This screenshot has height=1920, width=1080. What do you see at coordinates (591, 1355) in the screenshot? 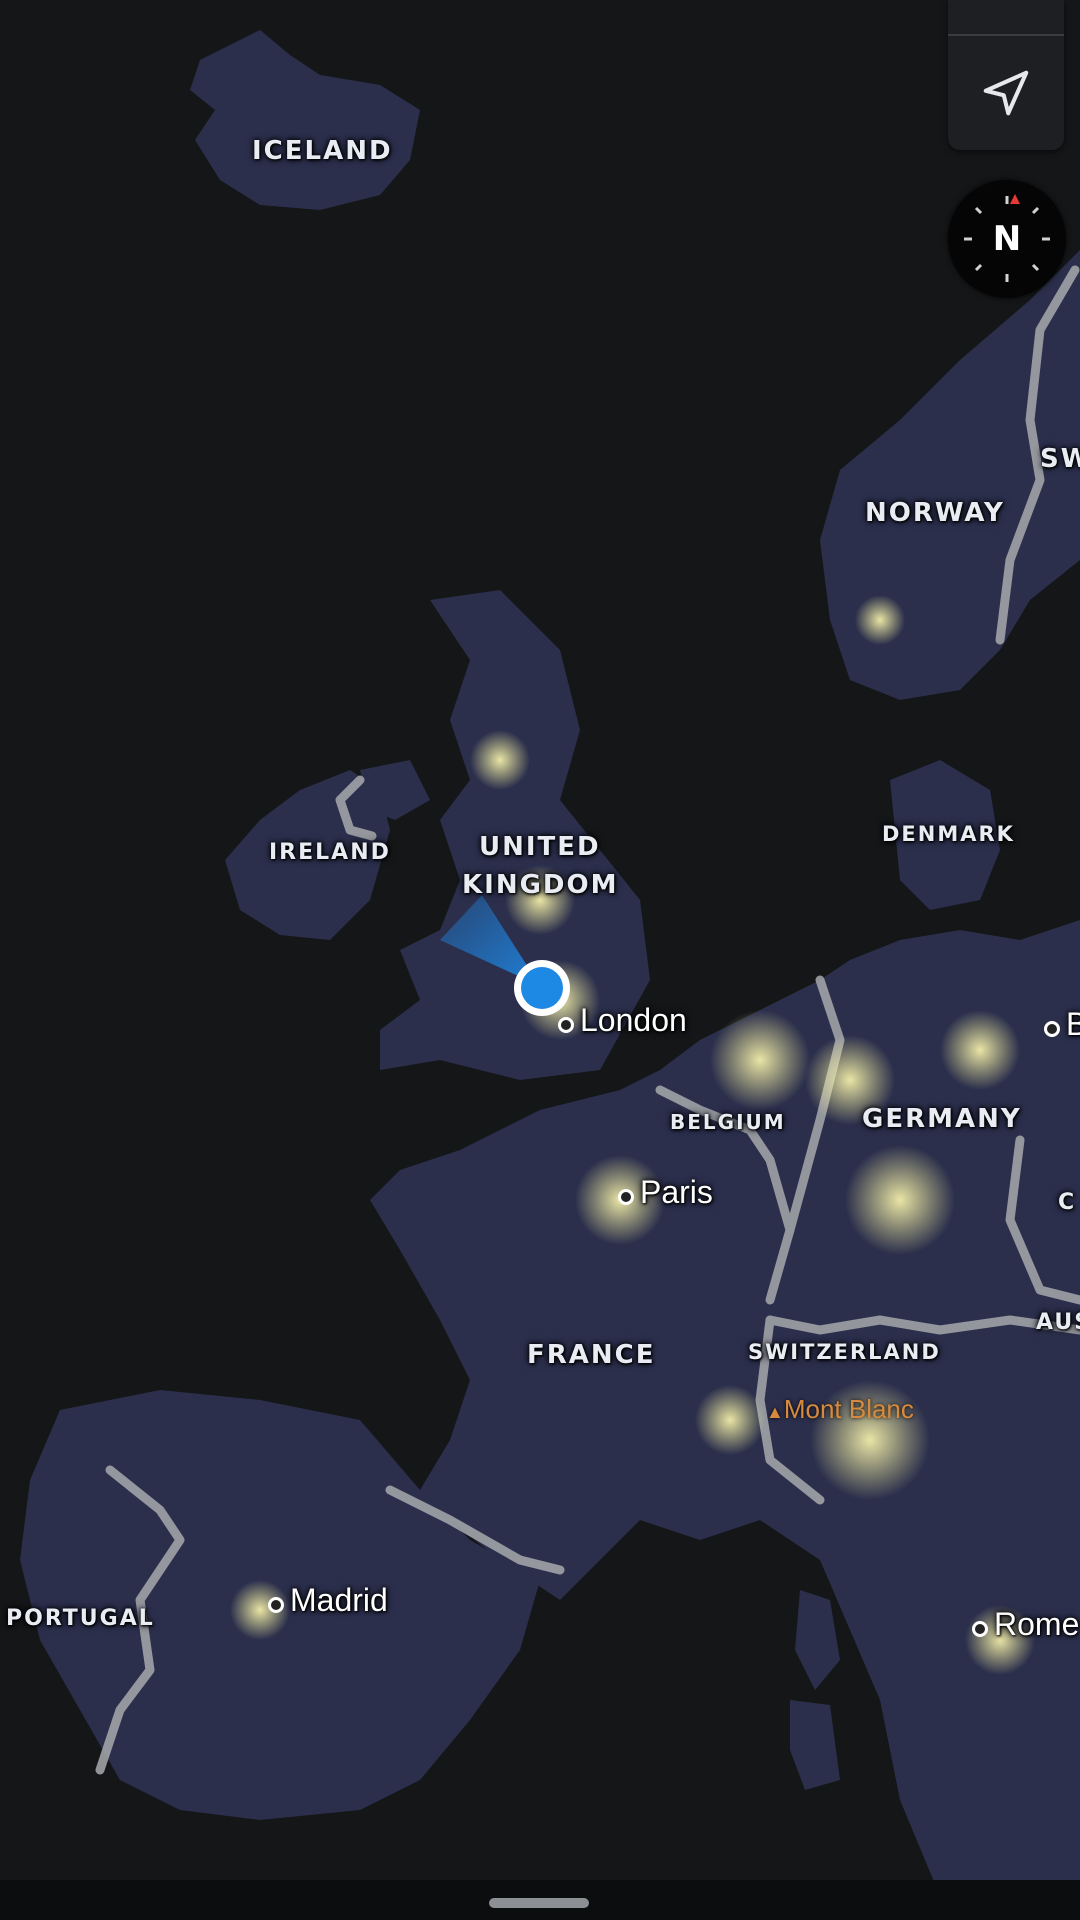
I see `country-label-france: FRANCE` at bounding box center [591, 1355].